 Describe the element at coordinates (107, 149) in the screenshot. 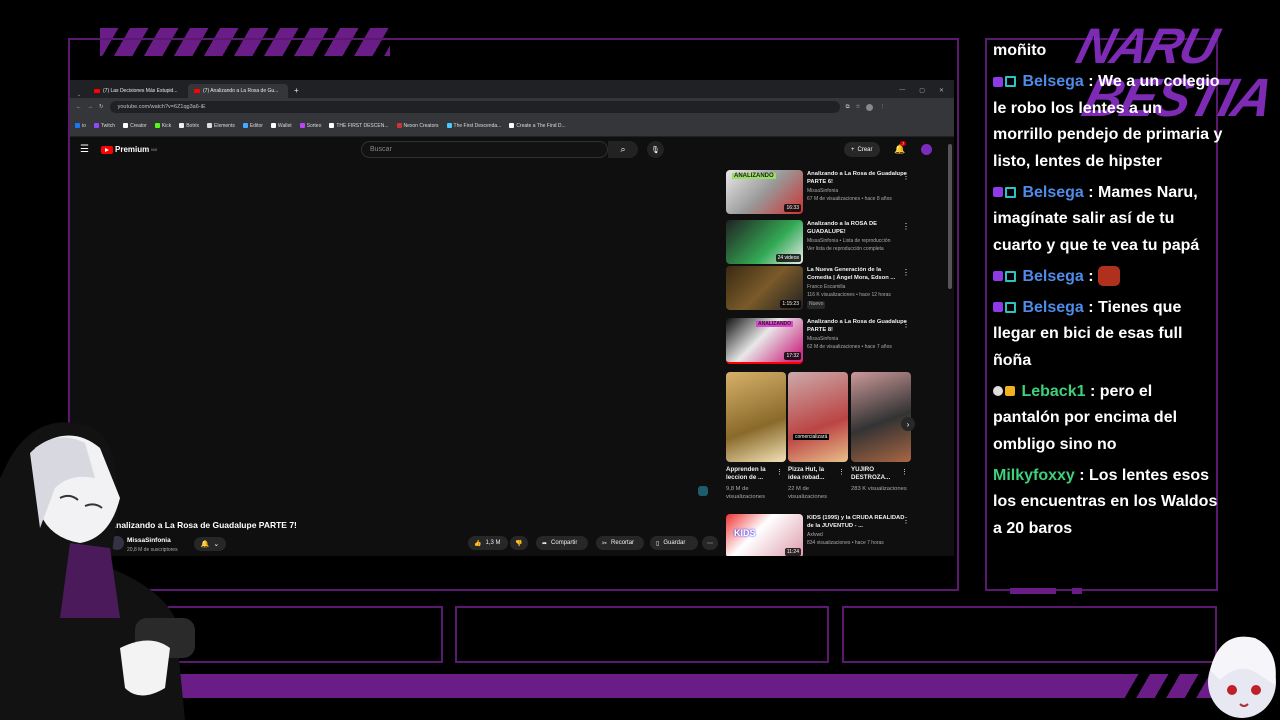

I see `youtube-play-icon` at that location.